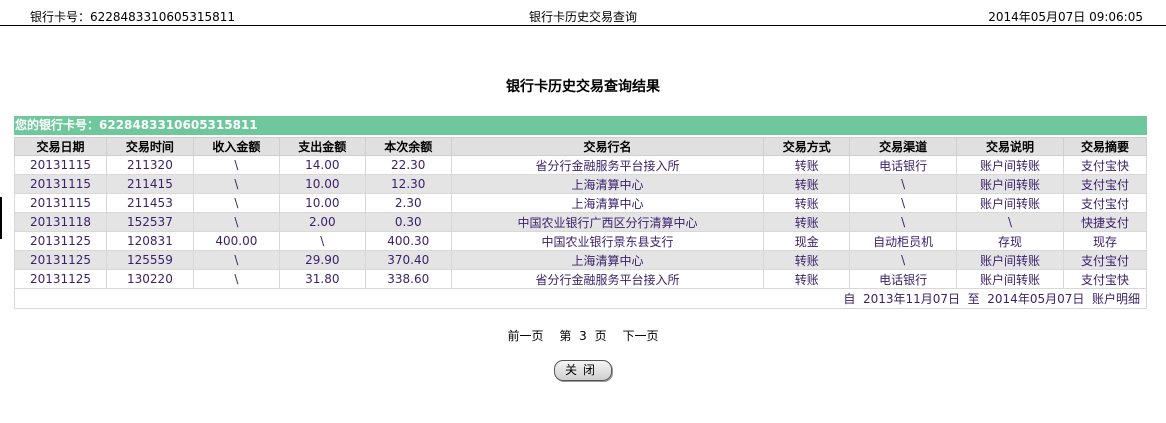 This screenshot has height=423, width=1166. I want to click on table-cell: 自动柜员机, so click(903, 241).